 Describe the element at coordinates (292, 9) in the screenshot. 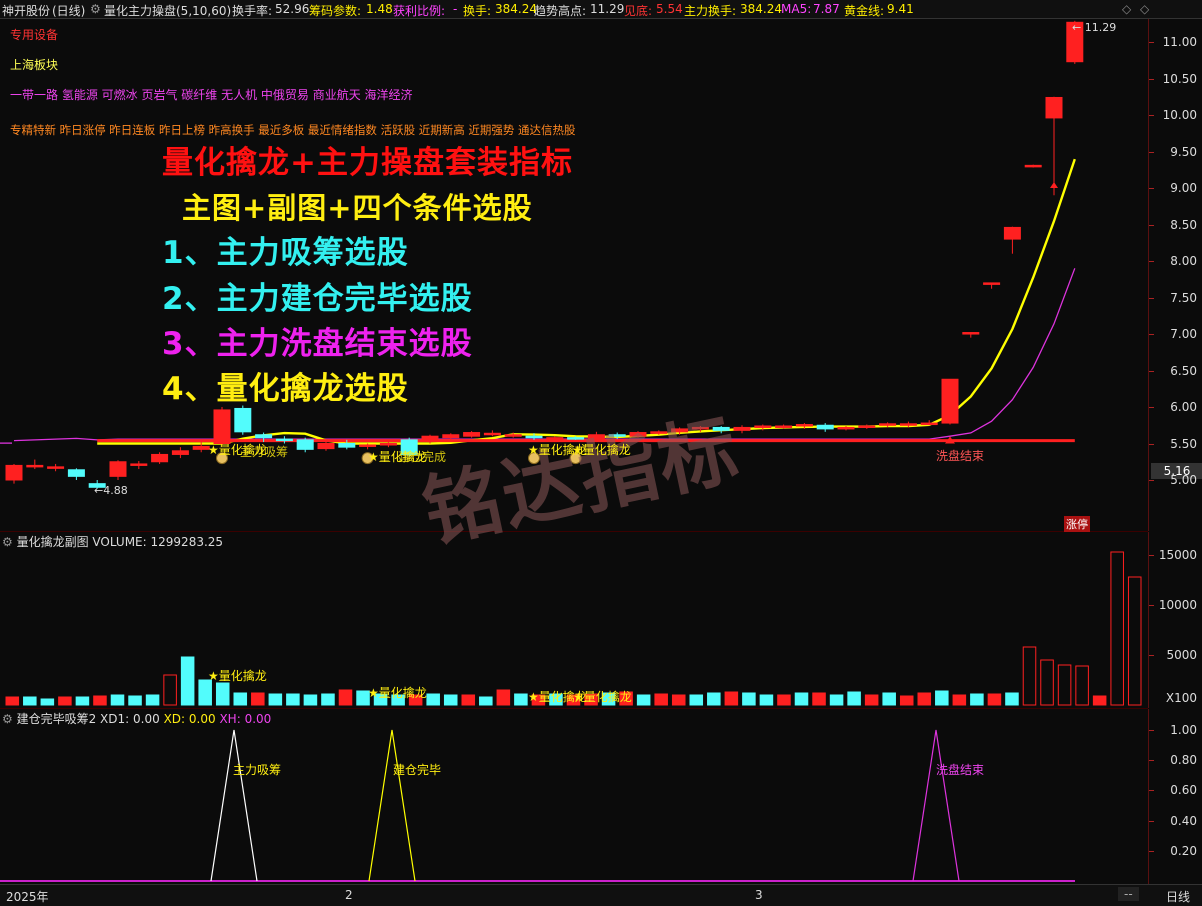

I see `turnover-value: 52.96` at that location.